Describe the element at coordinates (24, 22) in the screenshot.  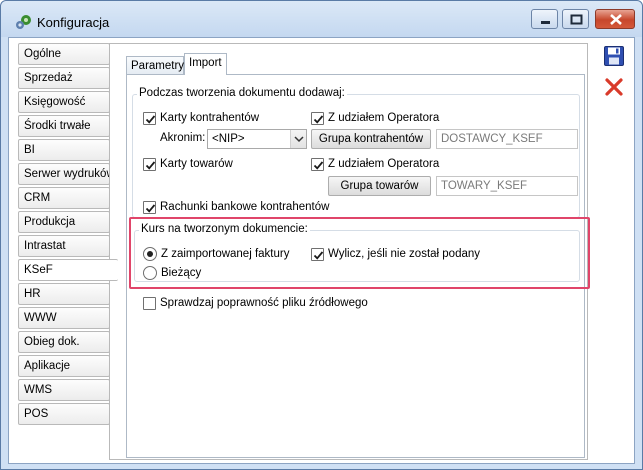
I see `gear-icon` at that location.